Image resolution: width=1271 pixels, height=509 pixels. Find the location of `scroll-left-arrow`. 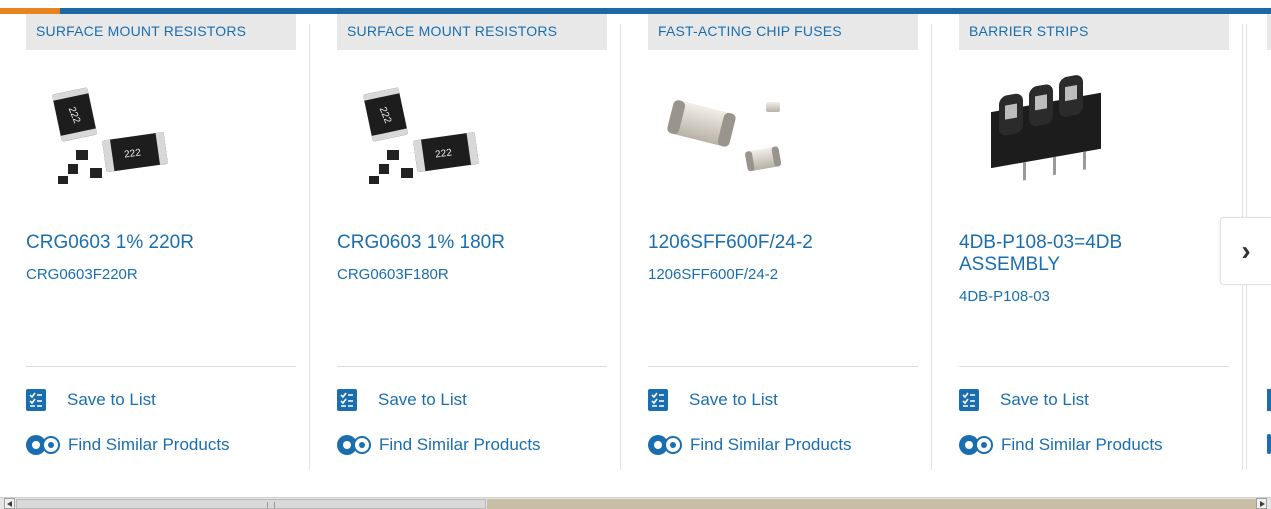

scroll-left-arrow is located at coordinates (9, 503).